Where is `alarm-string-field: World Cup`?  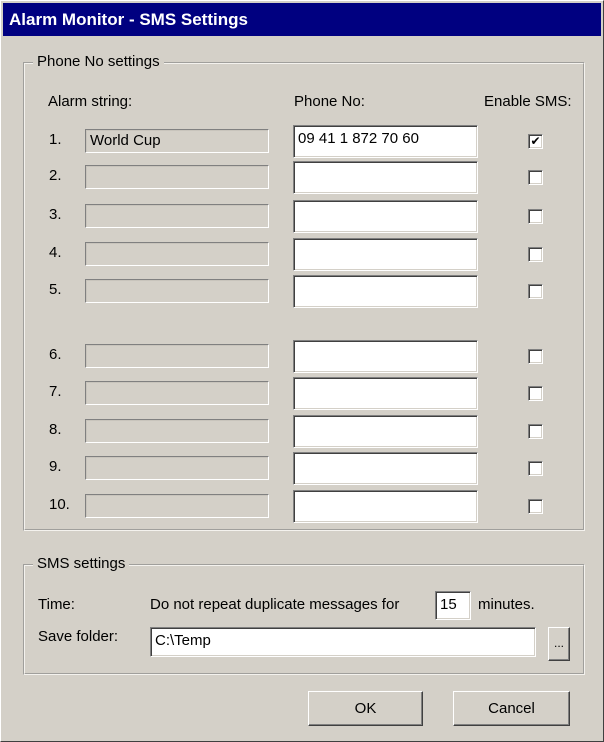 alarm-string-field: World Cup is located at coordinates (177, 141).